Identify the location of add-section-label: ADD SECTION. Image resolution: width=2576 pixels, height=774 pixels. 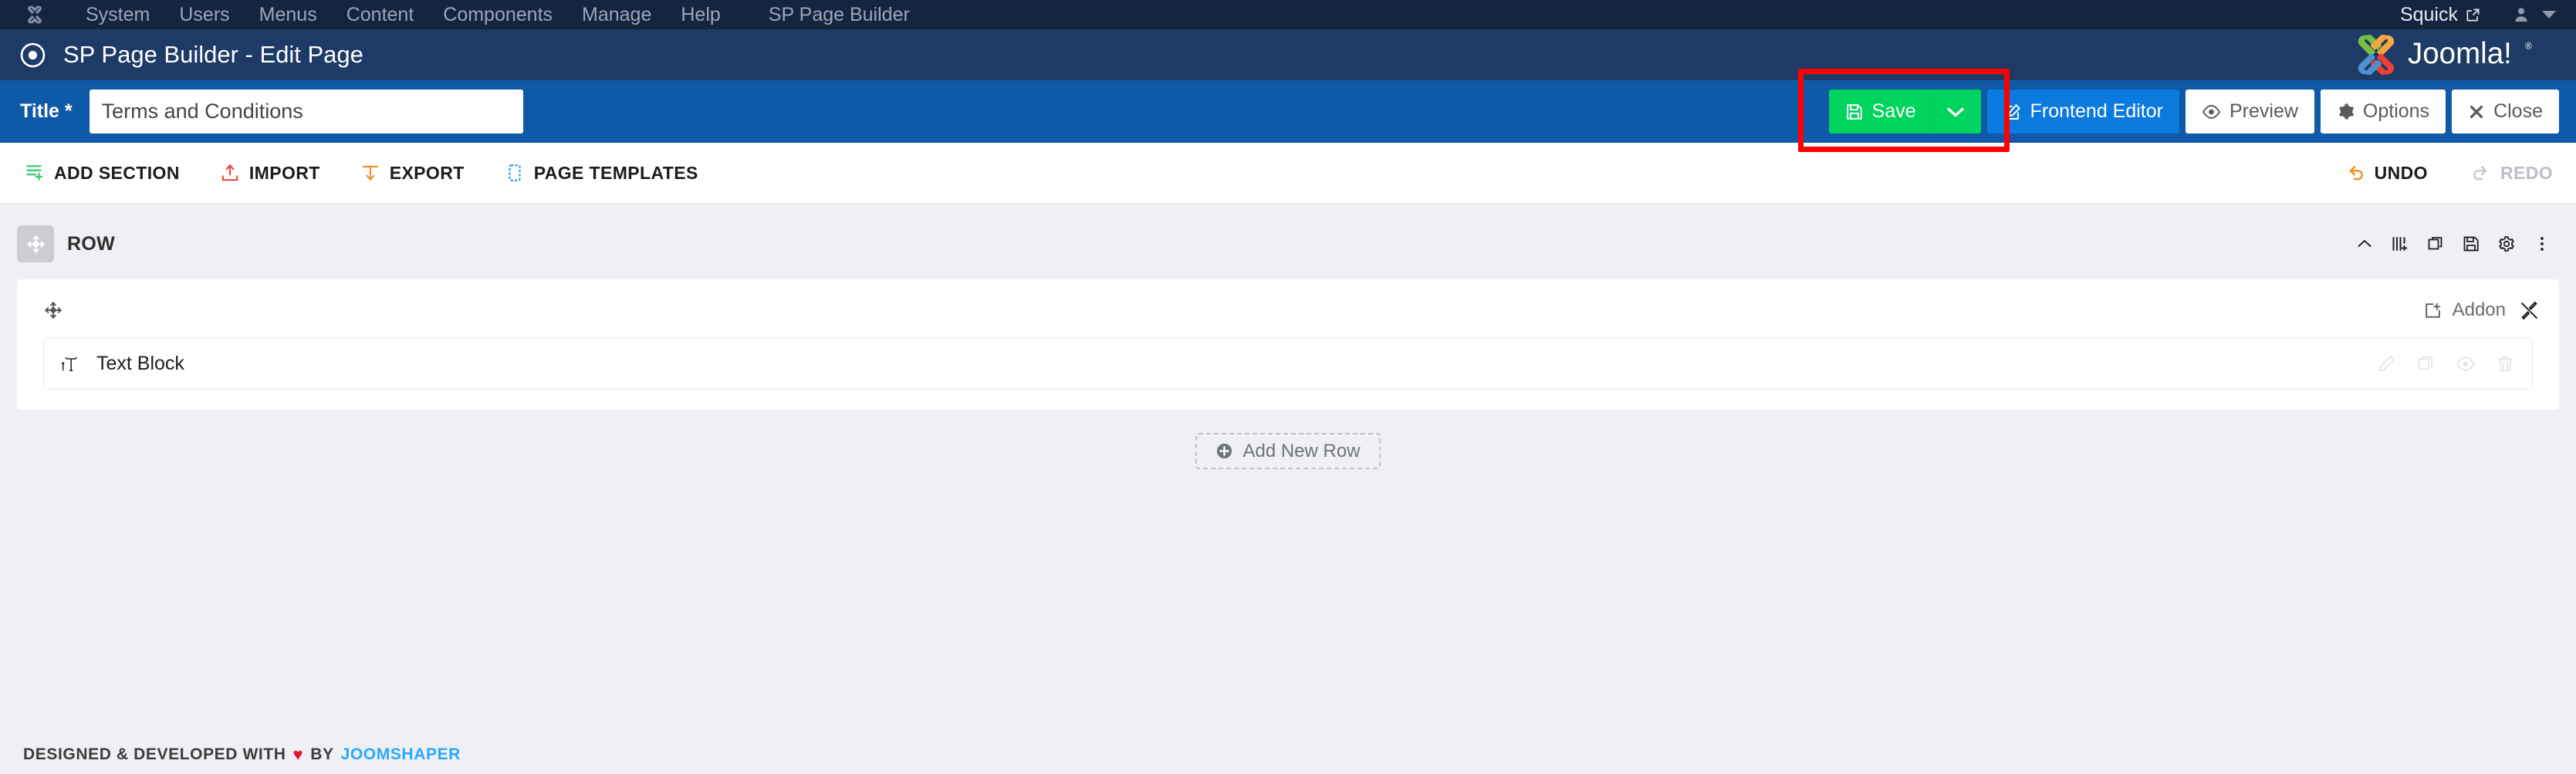
(117, 172).